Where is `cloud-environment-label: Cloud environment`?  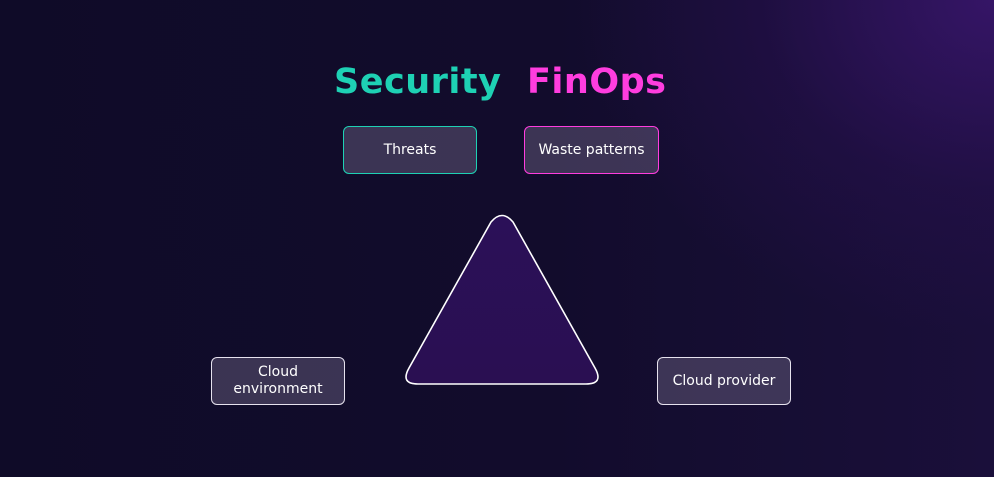 cloud-environment-label: Cloud environment is located at coordinates (277, 381).